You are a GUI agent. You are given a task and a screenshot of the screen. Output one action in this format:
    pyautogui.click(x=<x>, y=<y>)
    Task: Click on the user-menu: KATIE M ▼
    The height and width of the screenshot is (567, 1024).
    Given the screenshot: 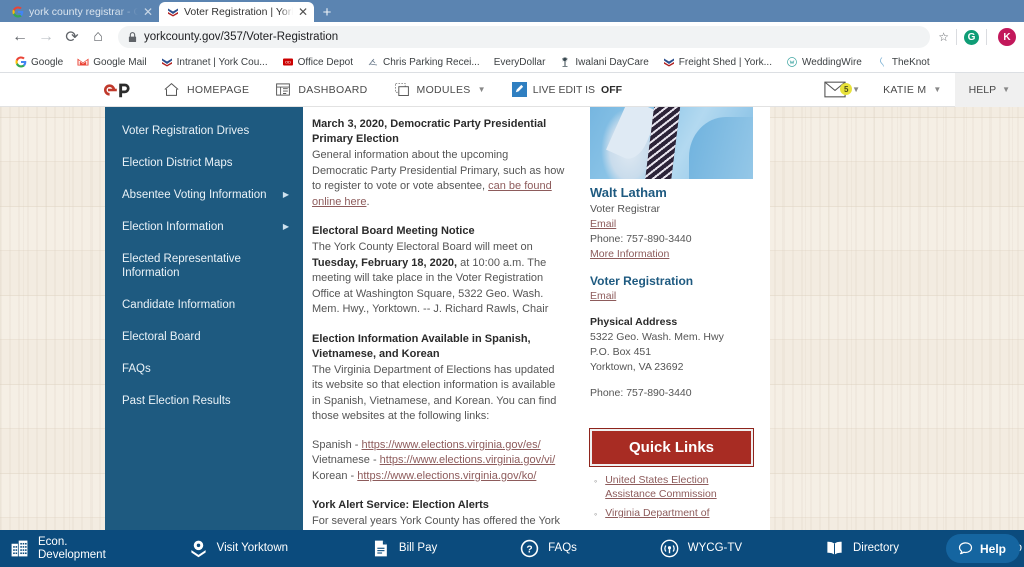 What is the action you would take?
    pyautogui.click(x=912, y=90)
    